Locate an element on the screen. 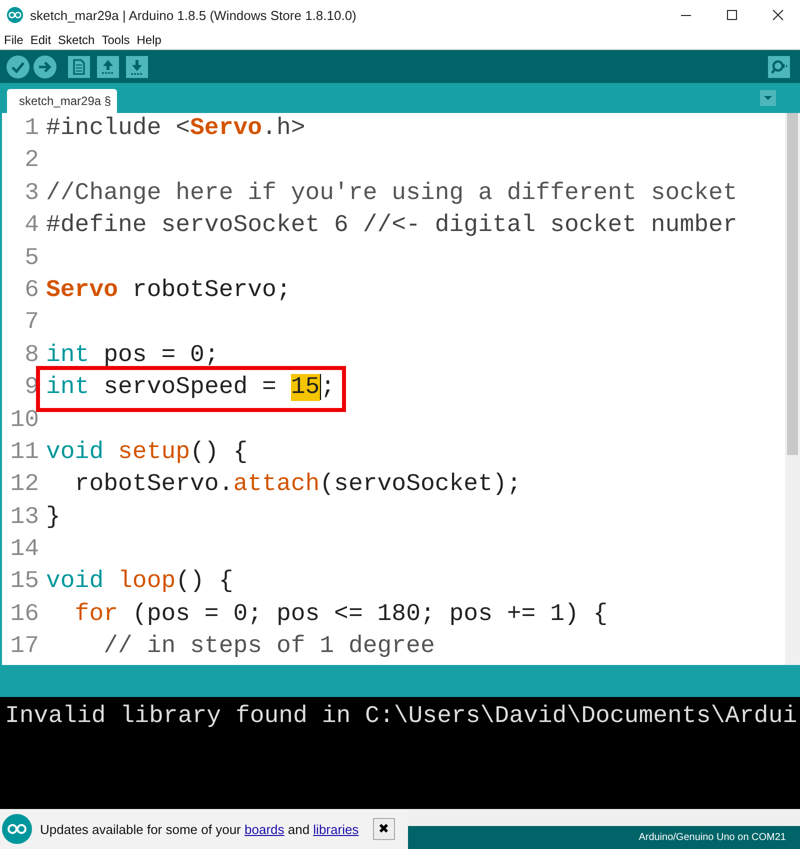  line-number: 3 is located at coordinates (31, 193).